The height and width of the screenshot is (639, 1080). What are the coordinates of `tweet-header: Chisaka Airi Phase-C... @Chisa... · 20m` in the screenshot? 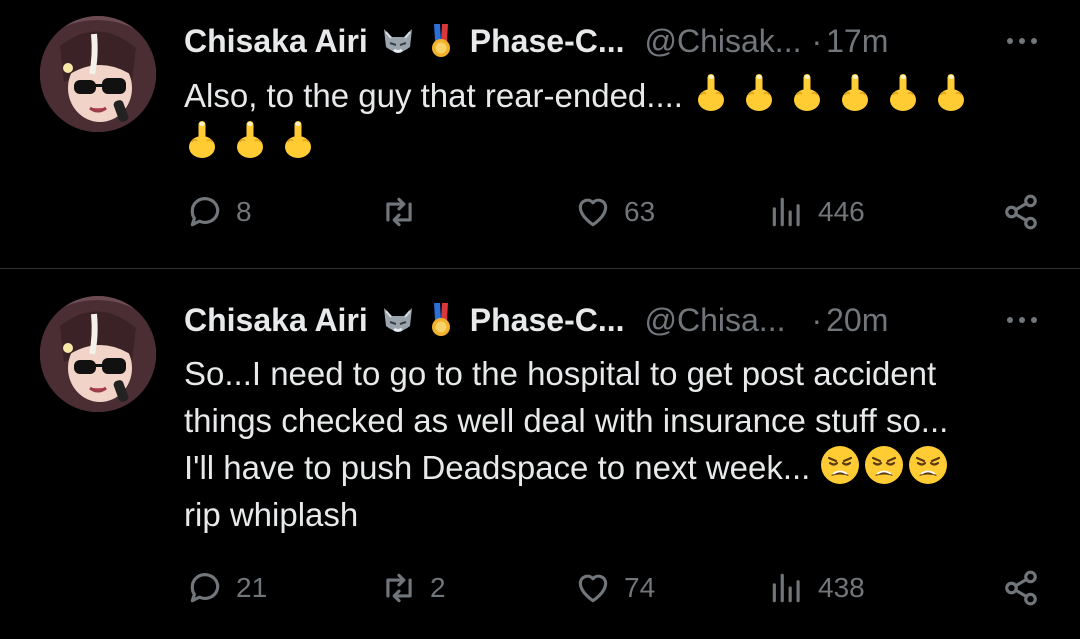 It's located at (612, 320).